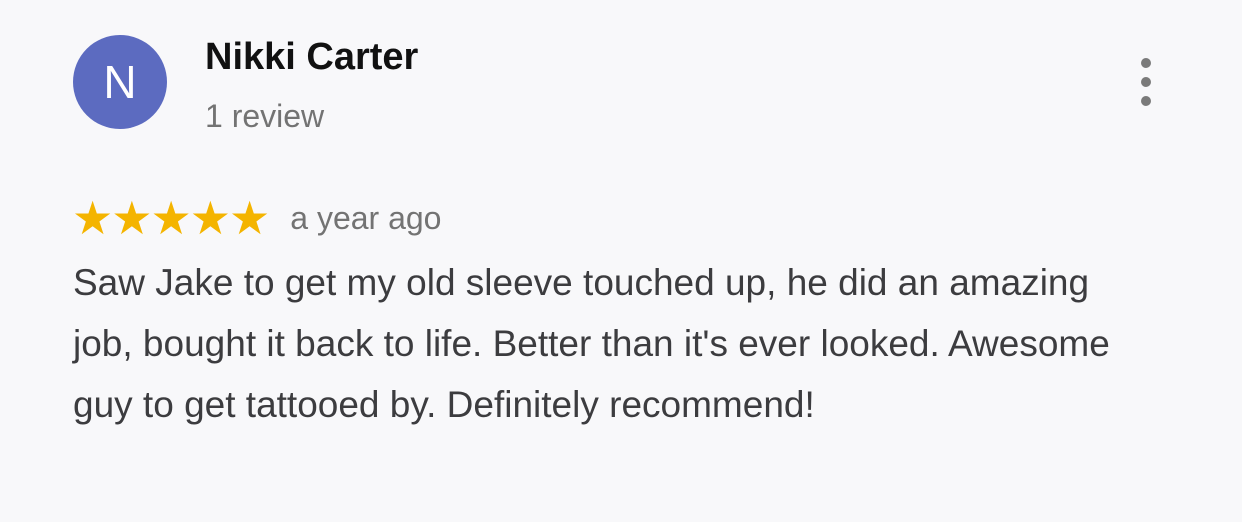 This screenshot has height=522, width=1242. I want to click on avatar: N, so click(120, 82).